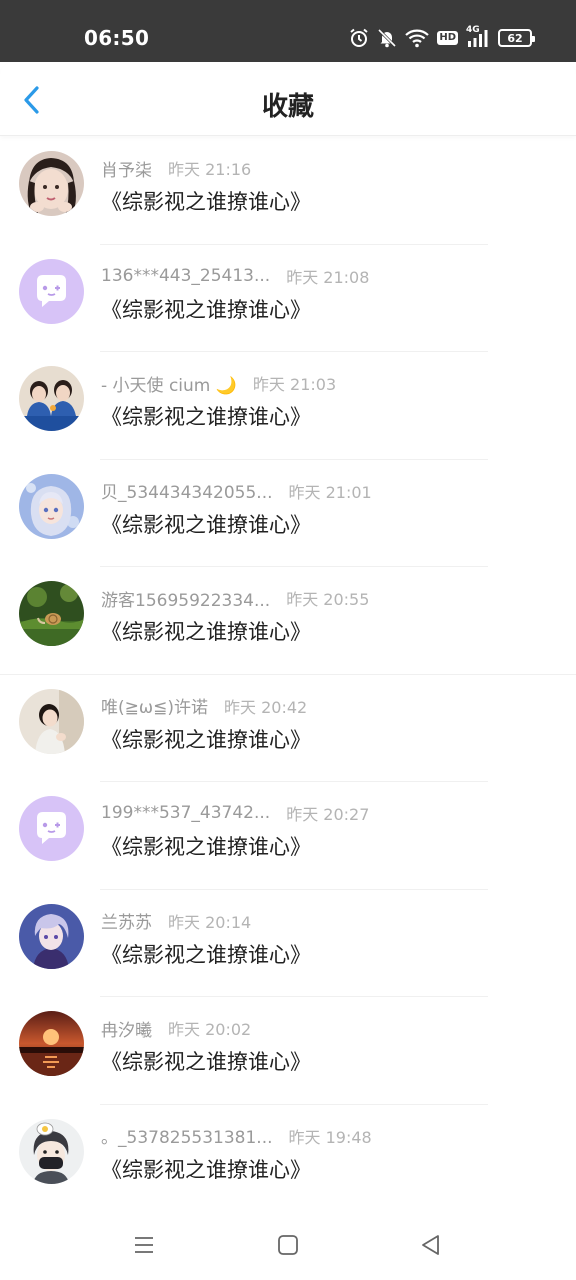 The width and height of the screenshot is (576, 1280). Describe the element at coordinates (51, 721) in the screenshot. I see `girl-photo-avatar` at that location.